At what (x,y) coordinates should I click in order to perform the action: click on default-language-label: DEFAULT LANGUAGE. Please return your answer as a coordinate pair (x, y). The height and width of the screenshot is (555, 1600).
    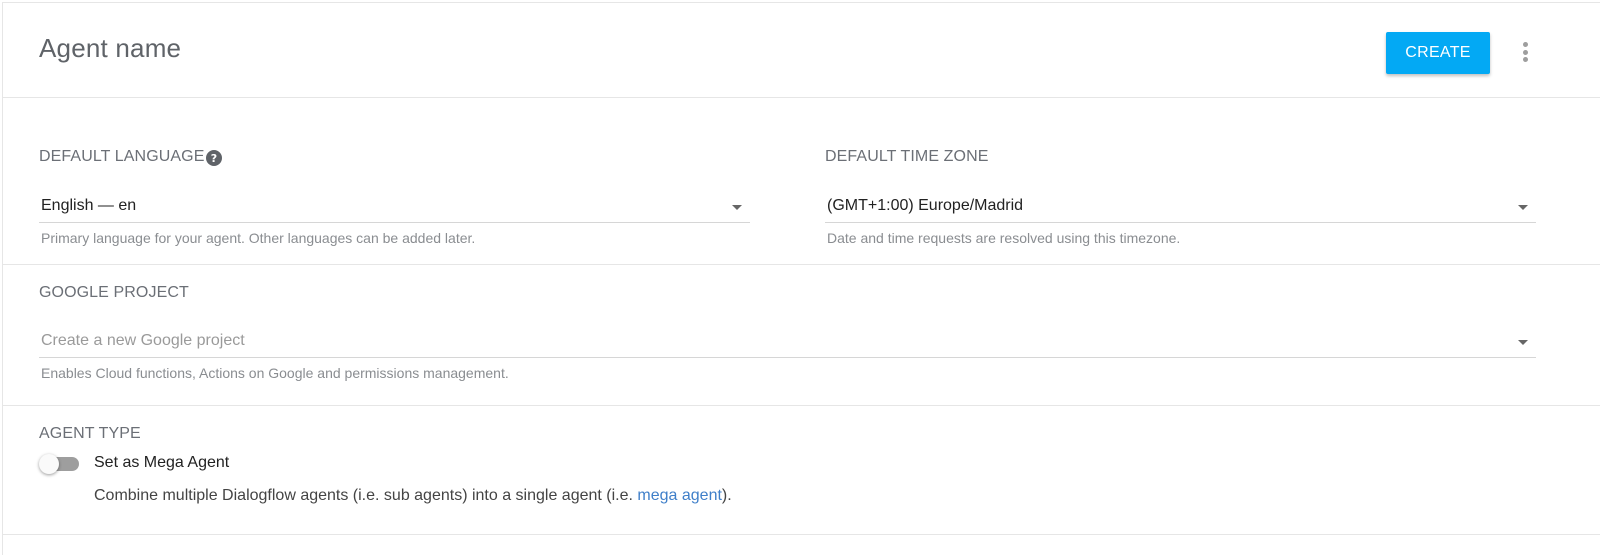
    Looking at the image, I should click on (122, 156).